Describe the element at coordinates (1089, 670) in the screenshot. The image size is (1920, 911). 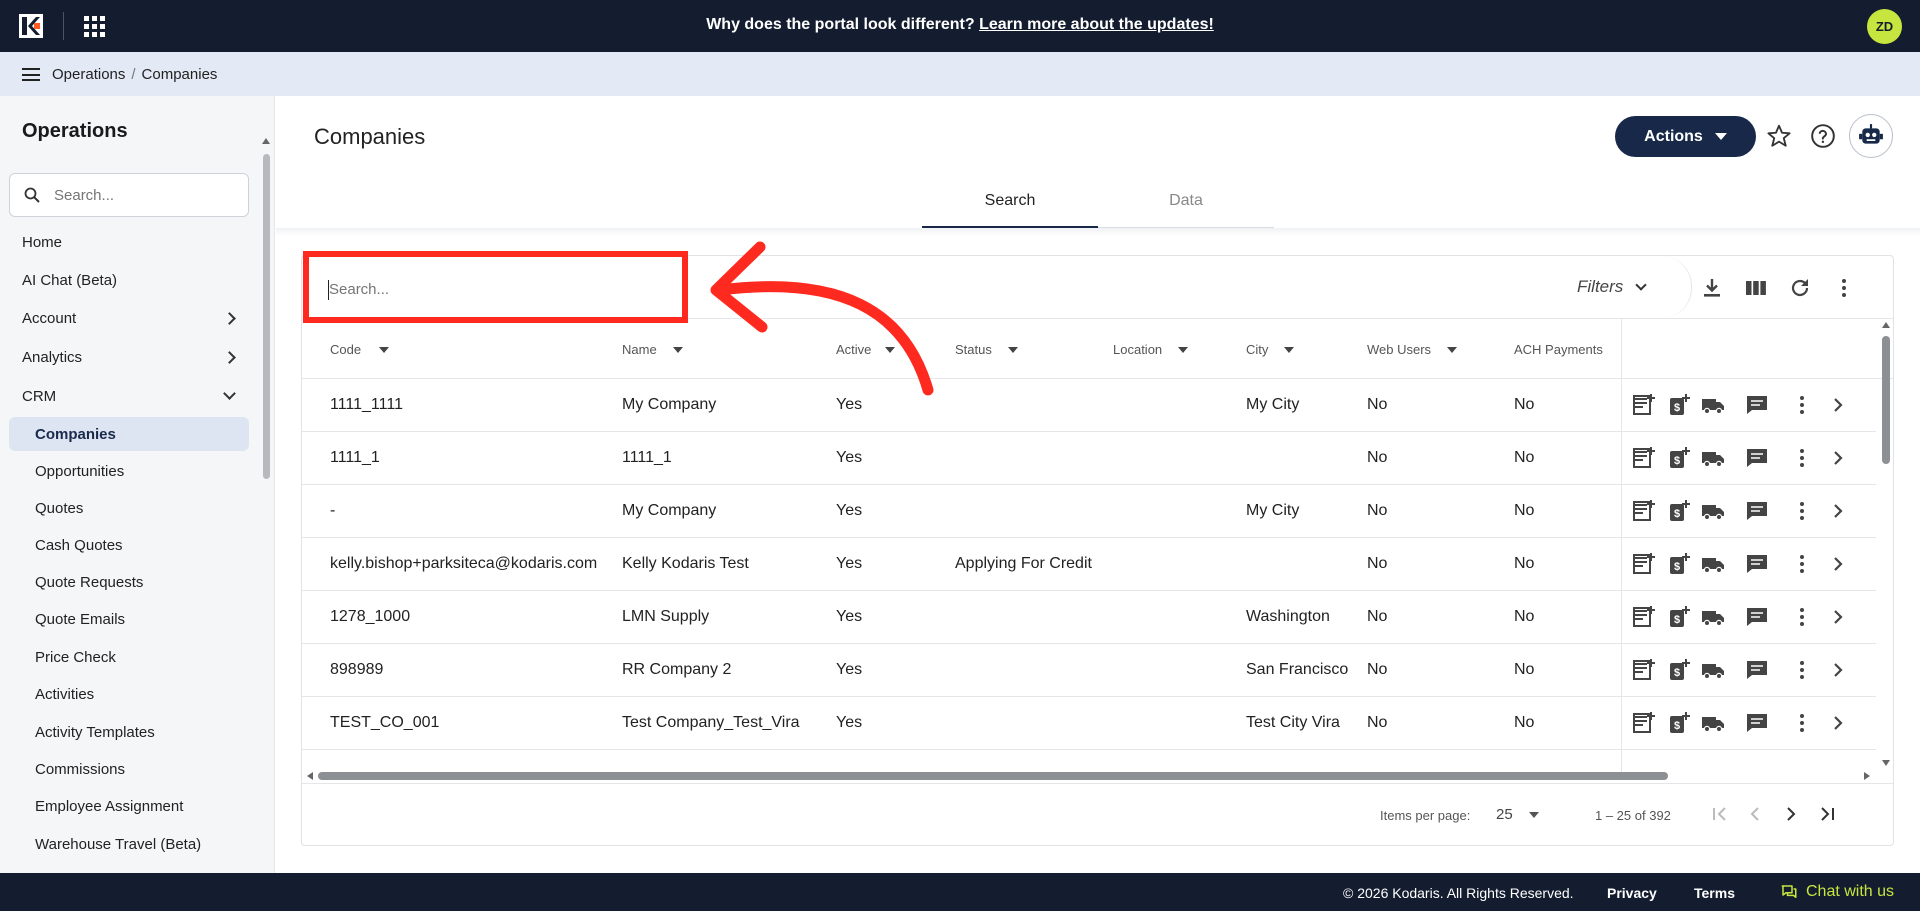
I see `table-row: 898989 RR Company 2 Yes San Francisco No No $` at that location.